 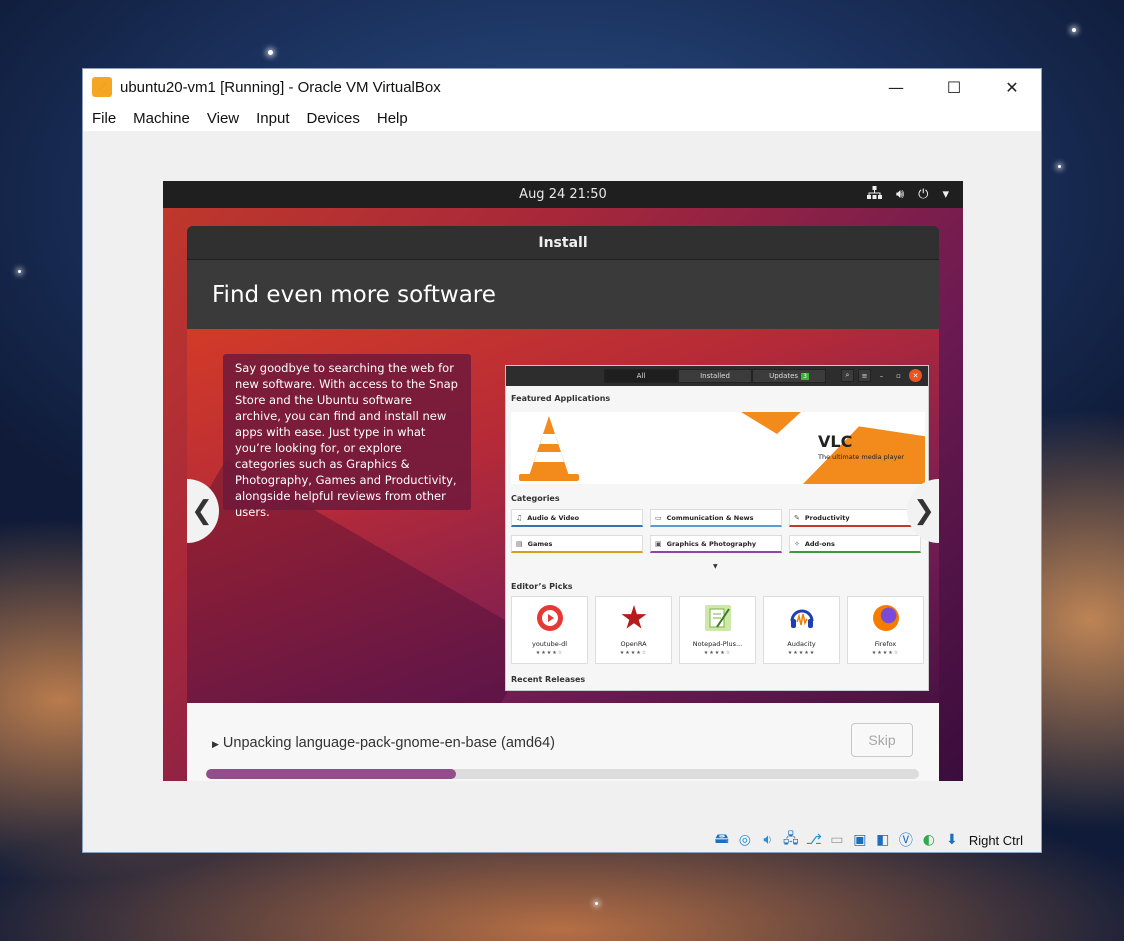 What do you see at coordinates (801, 644) in the screenshot?
I see `pick-name: Audacity` at bounding box center [801, 644].